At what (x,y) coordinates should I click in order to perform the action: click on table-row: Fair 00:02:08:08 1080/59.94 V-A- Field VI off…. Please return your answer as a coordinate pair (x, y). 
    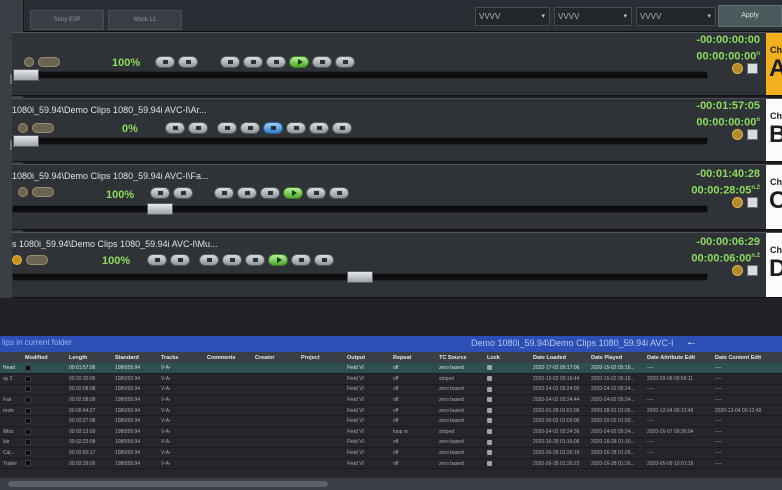
    Looking at the image, I should click on (391, 400).